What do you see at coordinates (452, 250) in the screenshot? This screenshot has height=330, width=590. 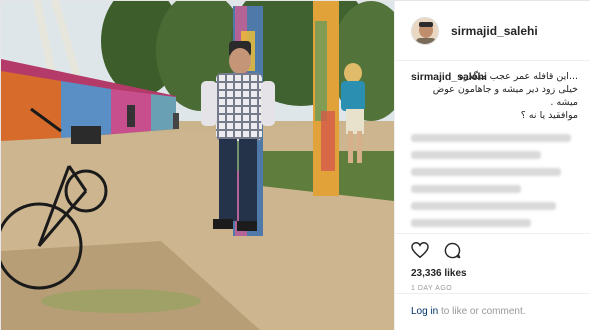 I see `comment-icon` at bounding box center [452, 250].